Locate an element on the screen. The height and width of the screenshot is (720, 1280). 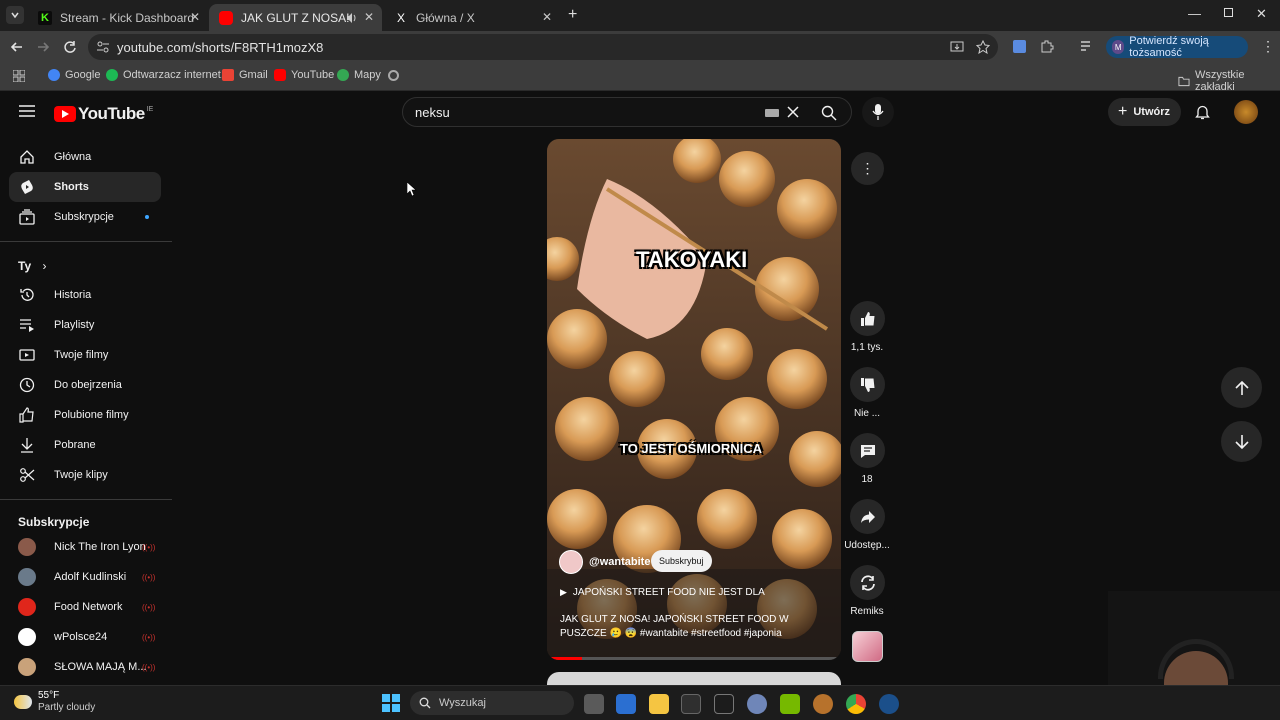
hamburger-menu-icon is located at coordinates (27, 111).